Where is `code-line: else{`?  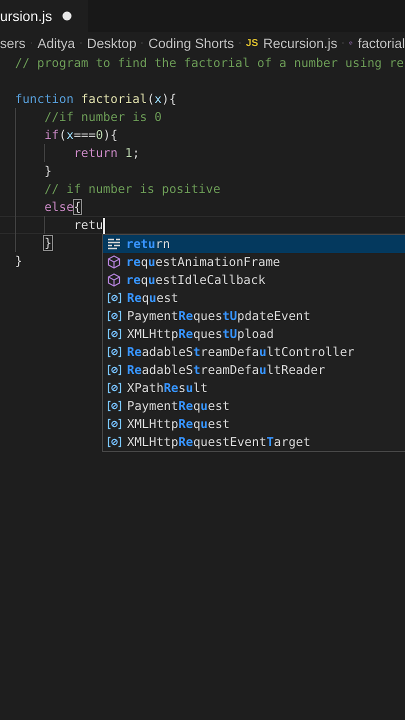 code-line: else{ is located at coordinates (63, 207).